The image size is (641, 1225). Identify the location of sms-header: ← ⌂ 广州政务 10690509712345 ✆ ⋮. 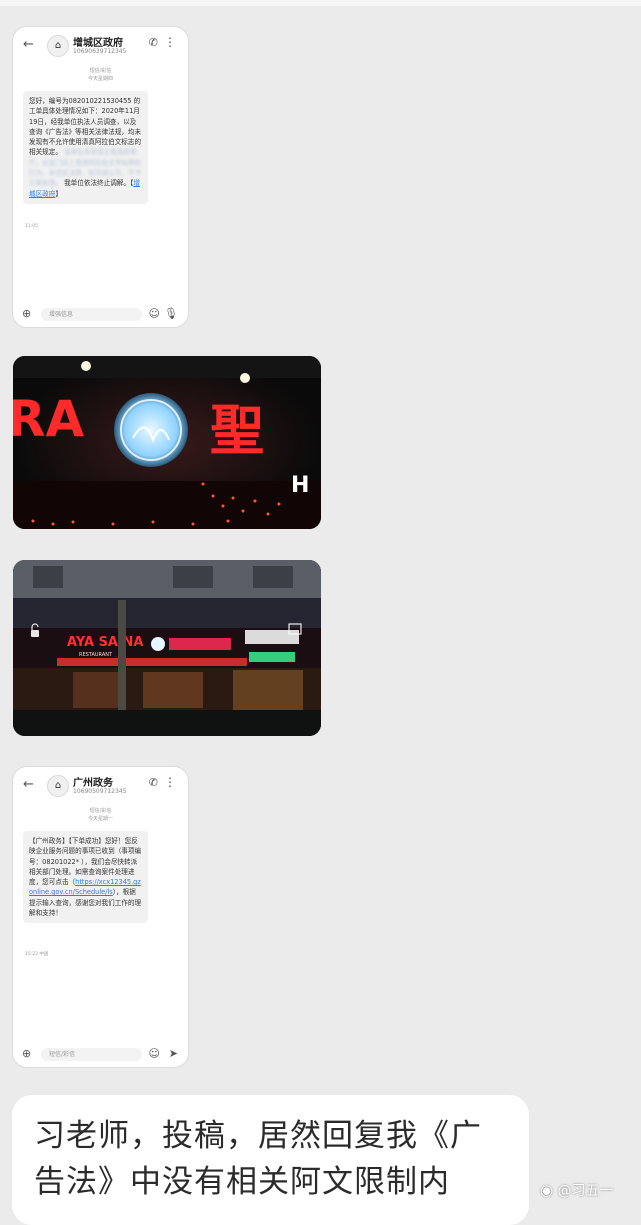
(100, 786).